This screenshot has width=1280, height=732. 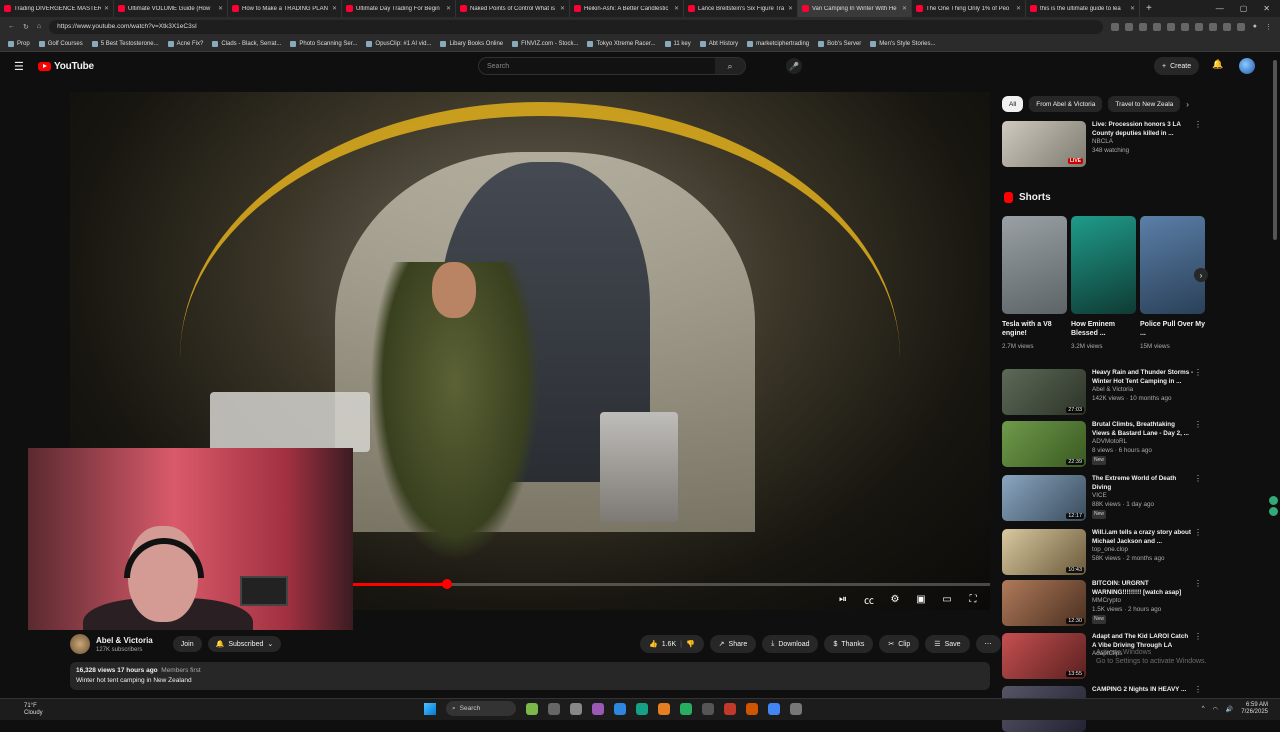 What do you see at coordinates (1220, 8) in the screenshot?
I see `minimize-icon: —` at bounding box center [1220, 8].